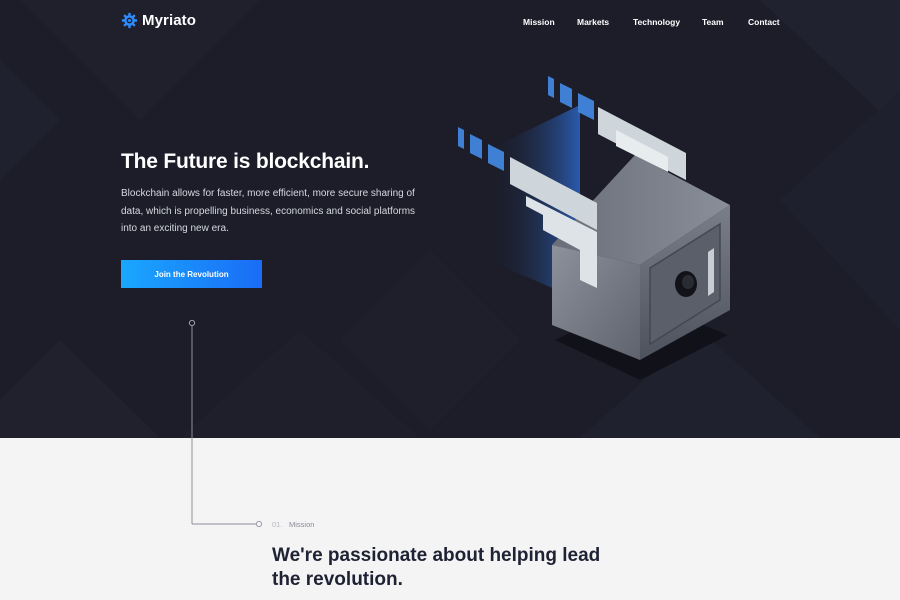  Describe the element at coordinates (764, 22) in the screenshot. I see `nav-item-contact: Contact` at that location.